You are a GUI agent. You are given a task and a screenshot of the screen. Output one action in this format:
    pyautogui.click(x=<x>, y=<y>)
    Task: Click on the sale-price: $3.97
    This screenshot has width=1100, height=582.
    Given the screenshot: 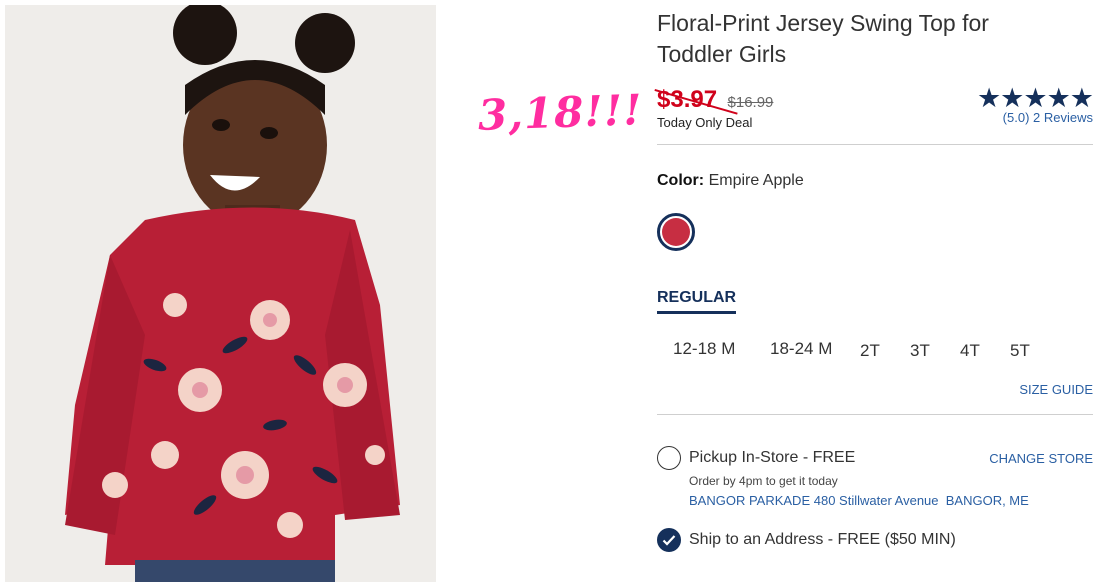 What is the action you would take?
    pyautogui.click(x=687, y=99)
    